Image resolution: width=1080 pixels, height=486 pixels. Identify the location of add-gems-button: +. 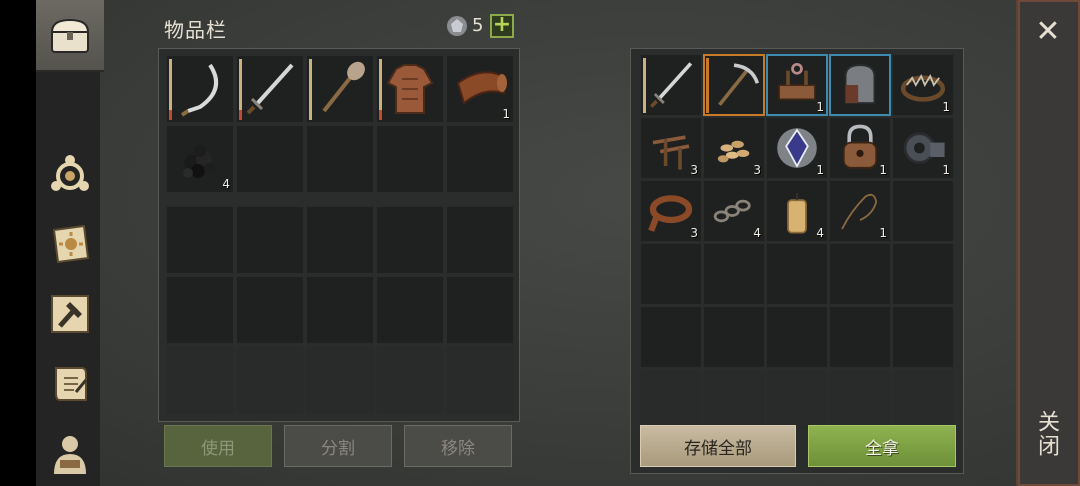
(502, 26).